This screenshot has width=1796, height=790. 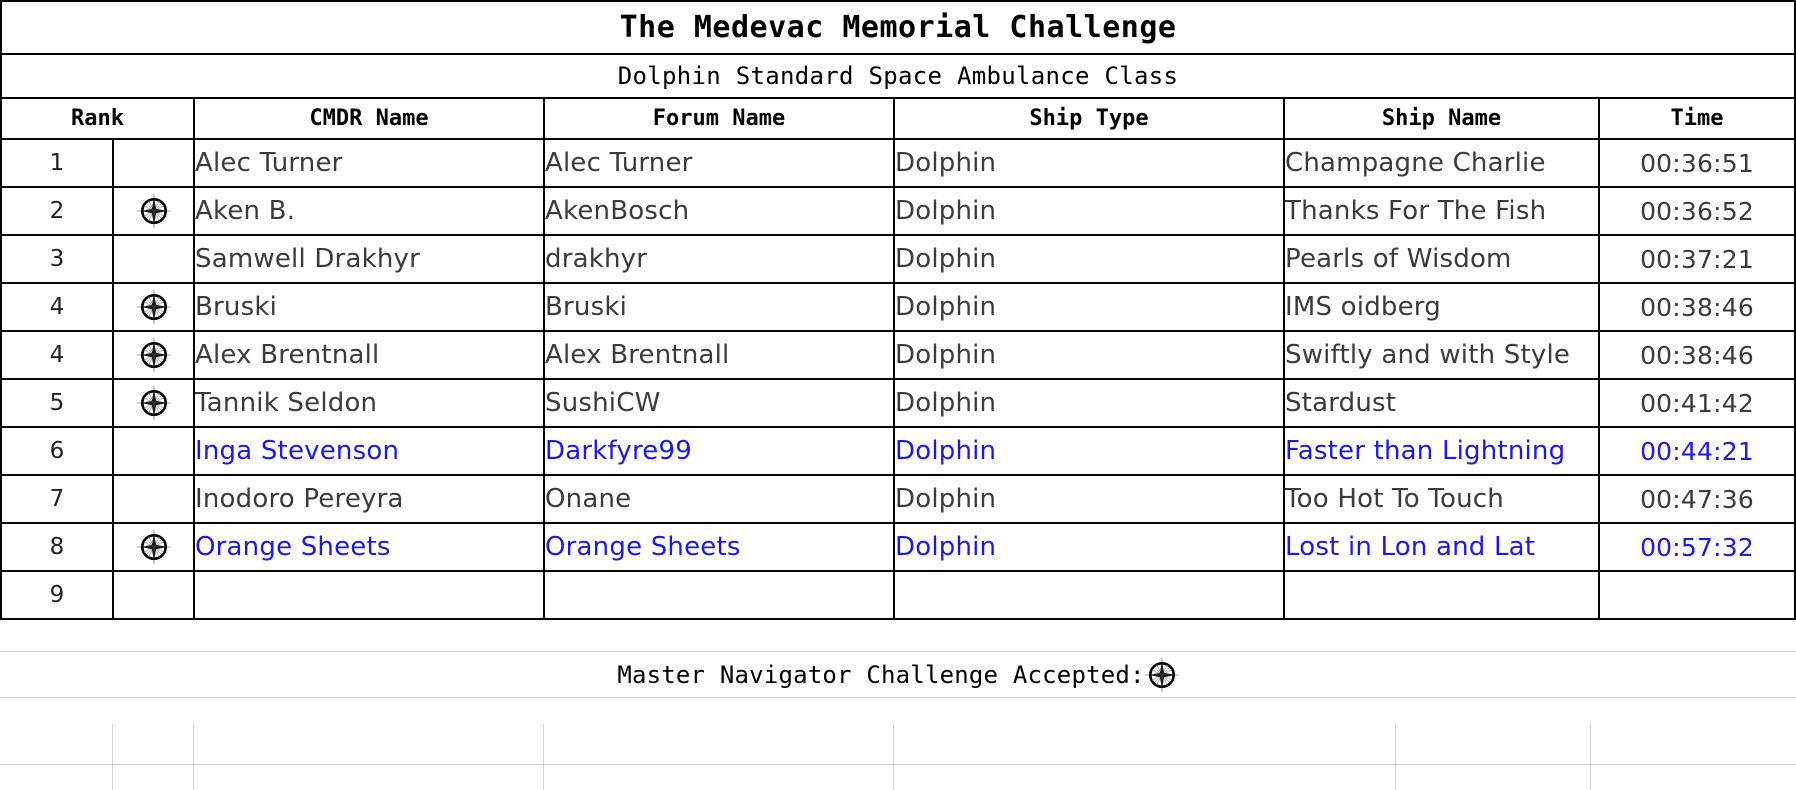 What do you see at coordinates (719, 259) in the screenshot?
I see `cell-forum-name: drakhyr` at bounding box center [719, 259].